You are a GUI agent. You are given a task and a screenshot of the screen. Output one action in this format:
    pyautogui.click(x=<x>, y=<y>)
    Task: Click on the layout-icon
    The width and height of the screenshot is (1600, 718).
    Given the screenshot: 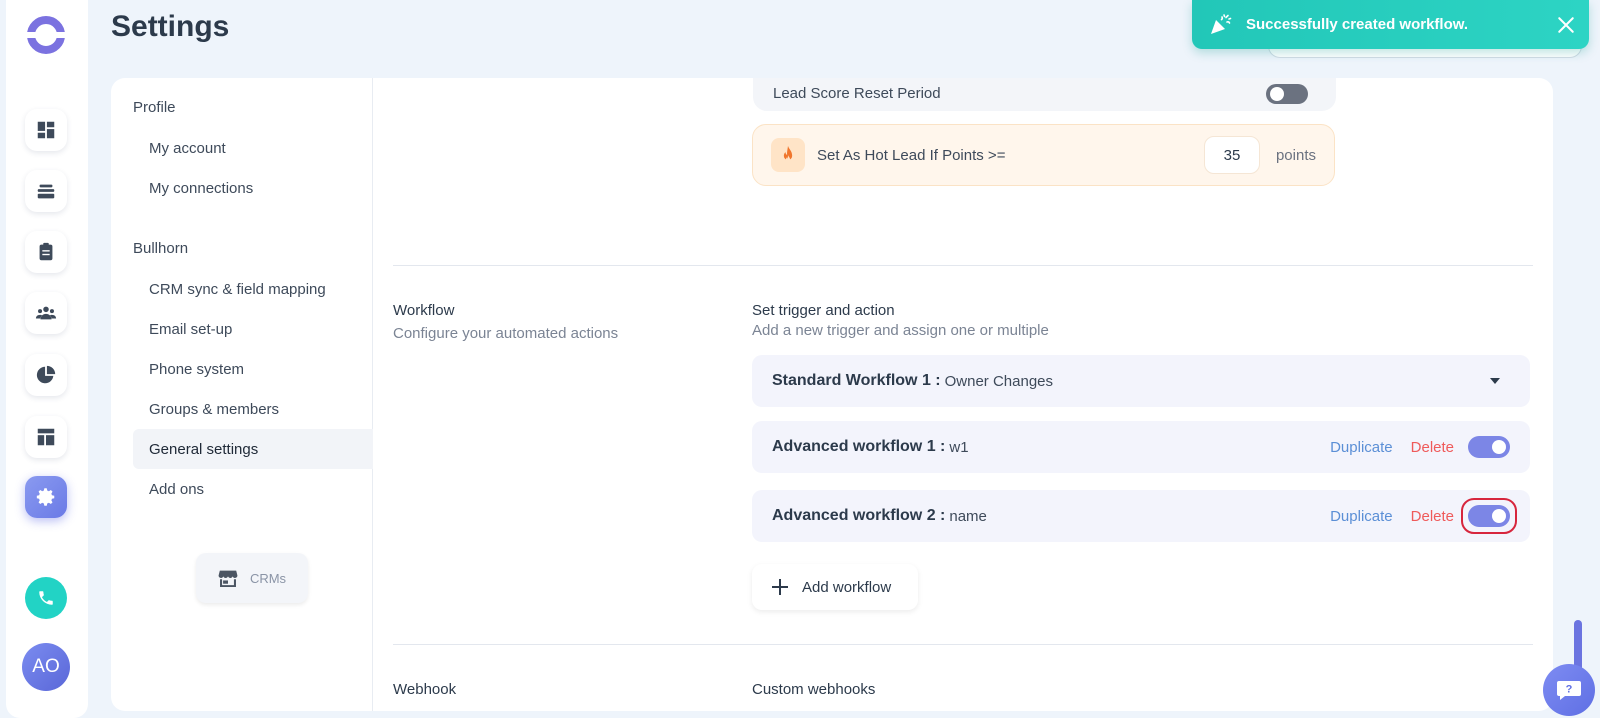 What is the action you would take?
    pyautogui.click(x=46, y=437)
    